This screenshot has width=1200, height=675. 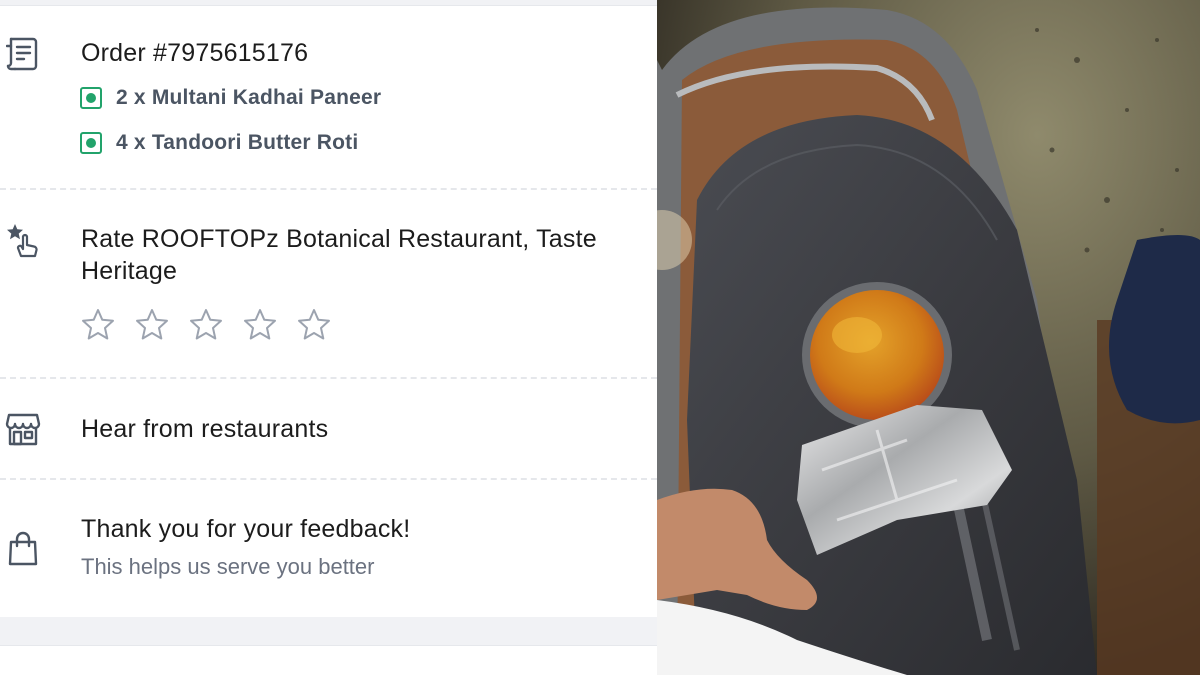 What do you see at coordinates (23, 429) in the screenshot?
I see `storefront-icon` at bounding box center [23, 429].